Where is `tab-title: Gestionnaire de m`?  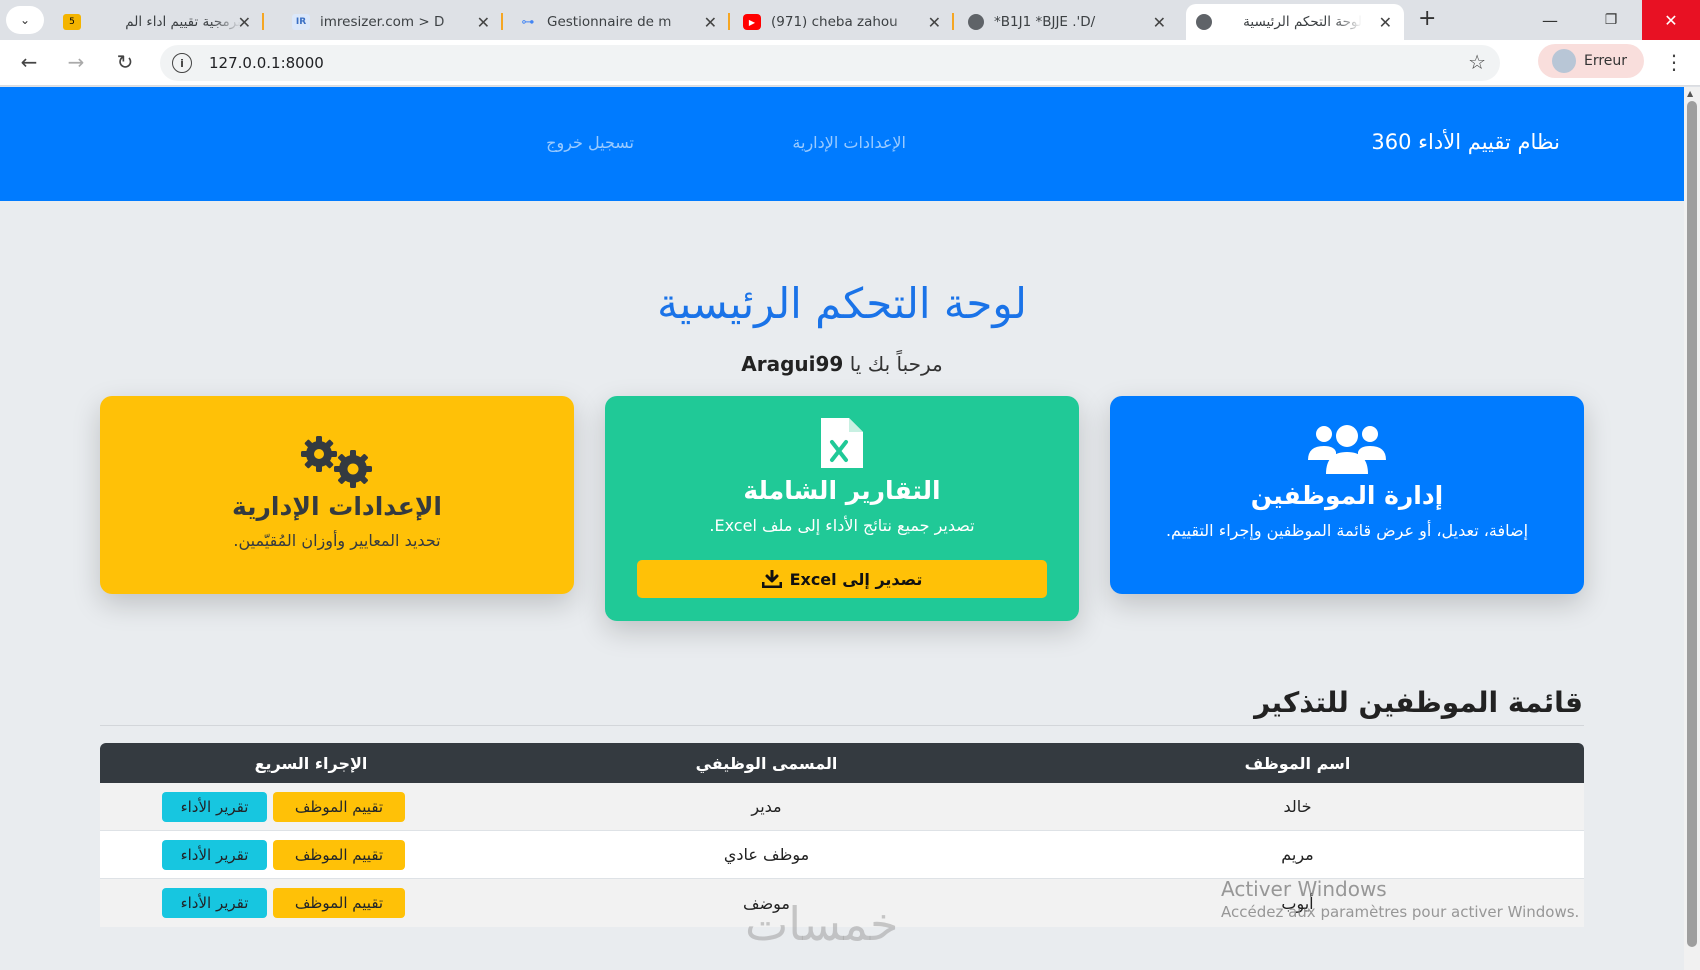 tab-title: Gestionnaire de m is located at coordinates (609, 22).